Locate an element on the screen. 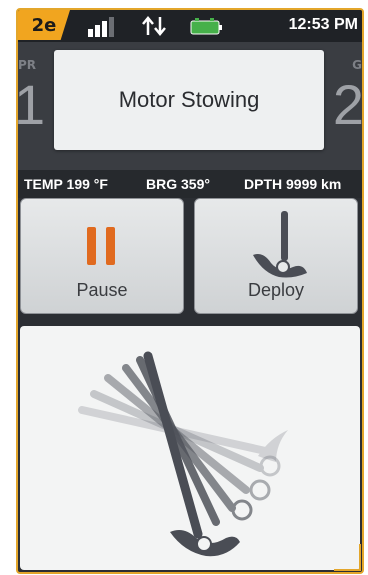  depth-readout: DPTH 9999 km is located at coordinates (293, 184).